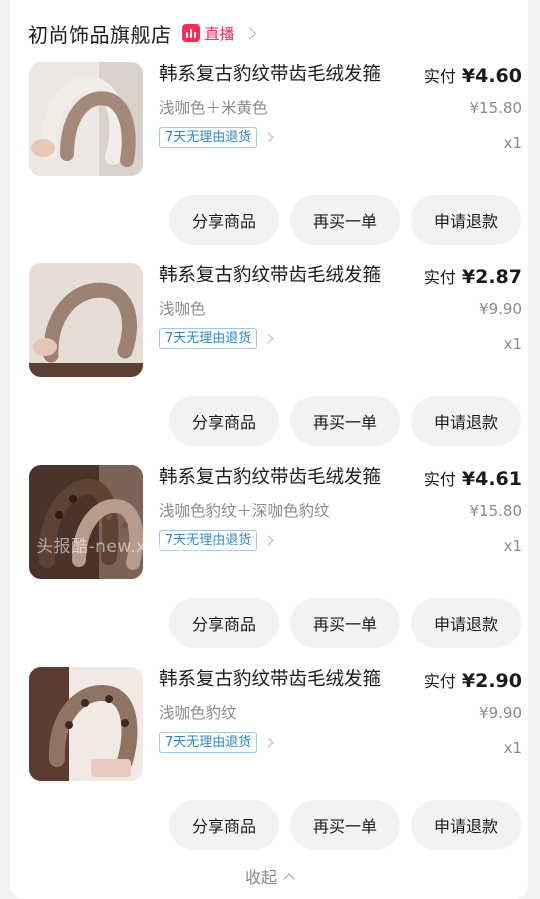  I want to click on paid-amount: ¥2.87, so click(491, 277).